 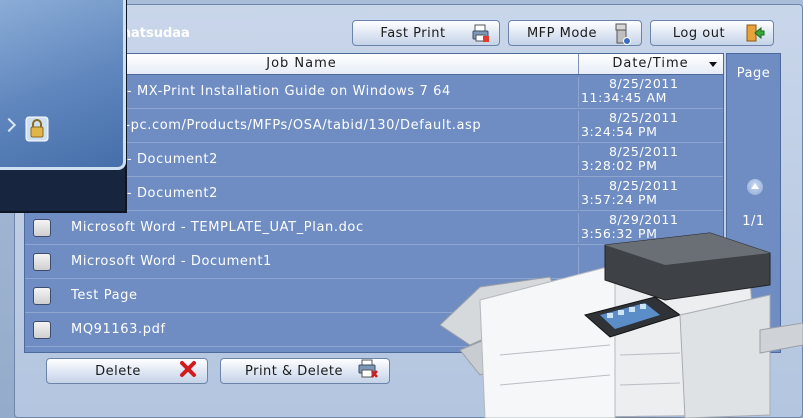 I want to click on job-datetime: 8/25/2011 3:28:02 PM, so click(x=651, y=160).